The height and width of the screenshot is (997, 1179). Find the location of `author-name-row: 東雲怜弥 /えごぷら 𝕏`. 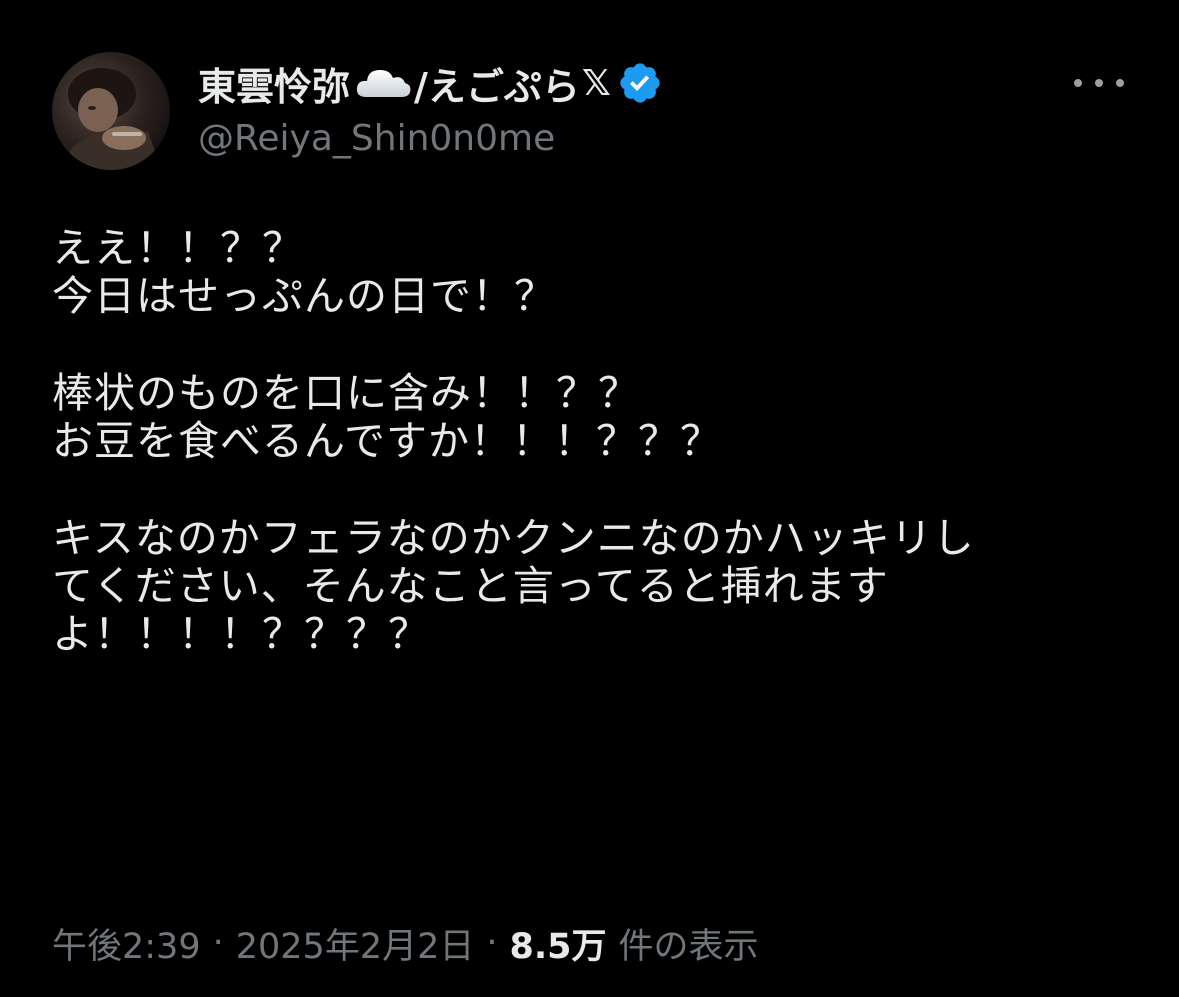

author-name-row: 東雲怜弥 /えごぷら 𝕏 is located at coordinates (430, 83).